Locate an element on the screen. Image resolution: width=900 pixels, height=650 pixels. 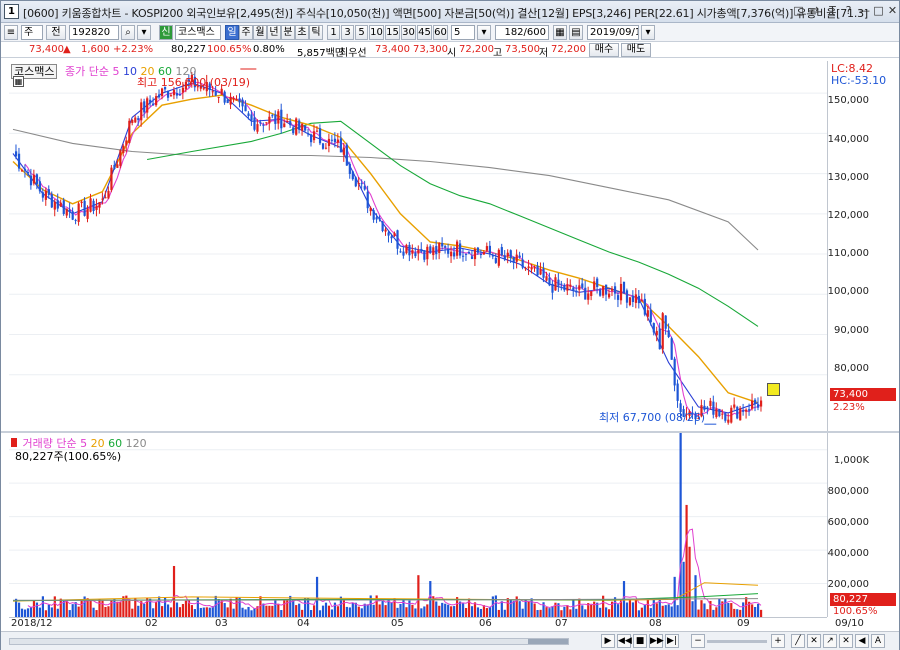
marker-square-icon is located at coordinates (773, 389).